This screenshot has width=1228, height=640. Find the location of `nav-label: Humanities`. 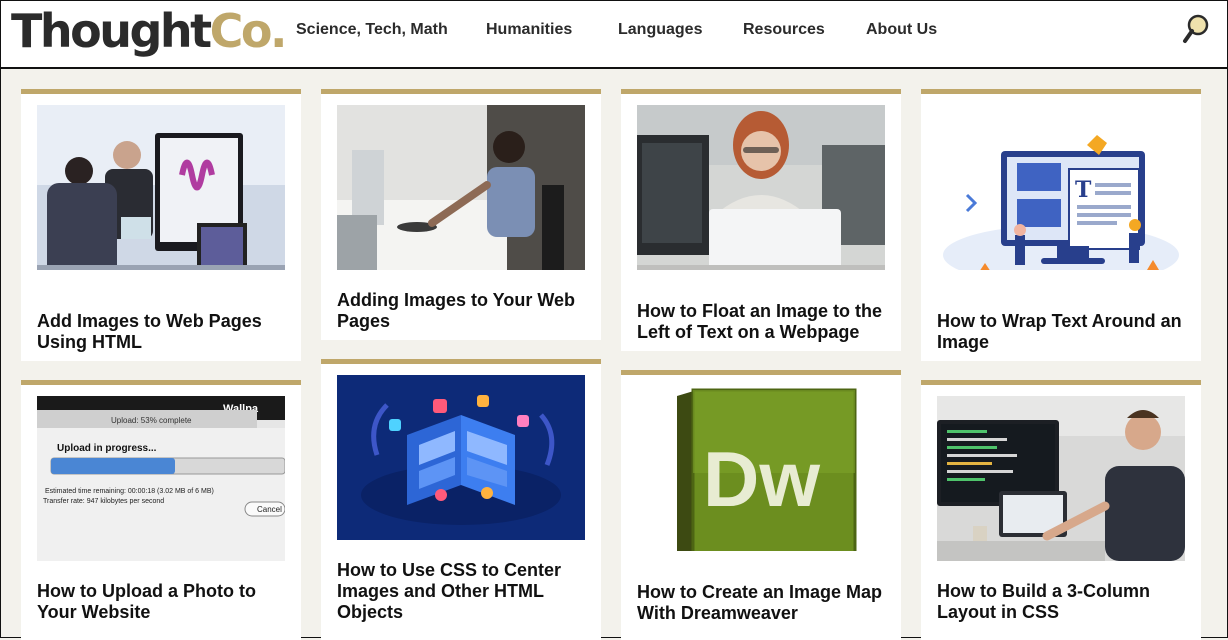

nav-label: Humanities is located at coordinates (529, 29).